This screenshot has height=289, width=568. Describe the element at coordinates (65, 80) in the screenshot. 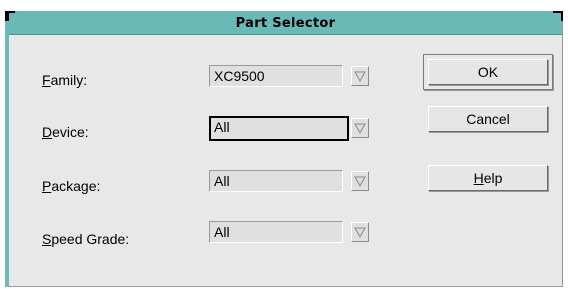

I see `family-label: Family:` at that location.